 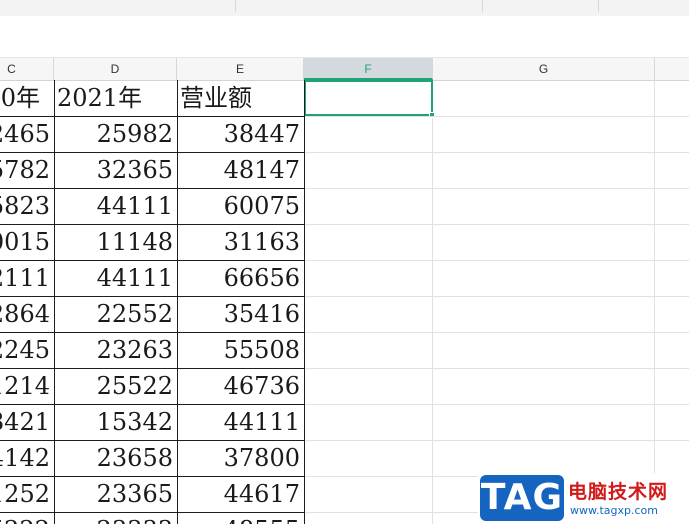 I want to click on table-row: 284211534244111, so click(x=344, y=422).